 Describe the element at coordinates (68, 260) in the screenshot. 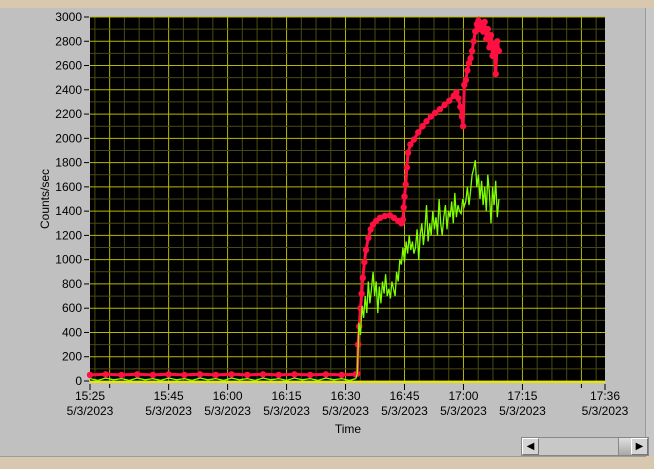

I see `y-tick-label: 1000` at that location.